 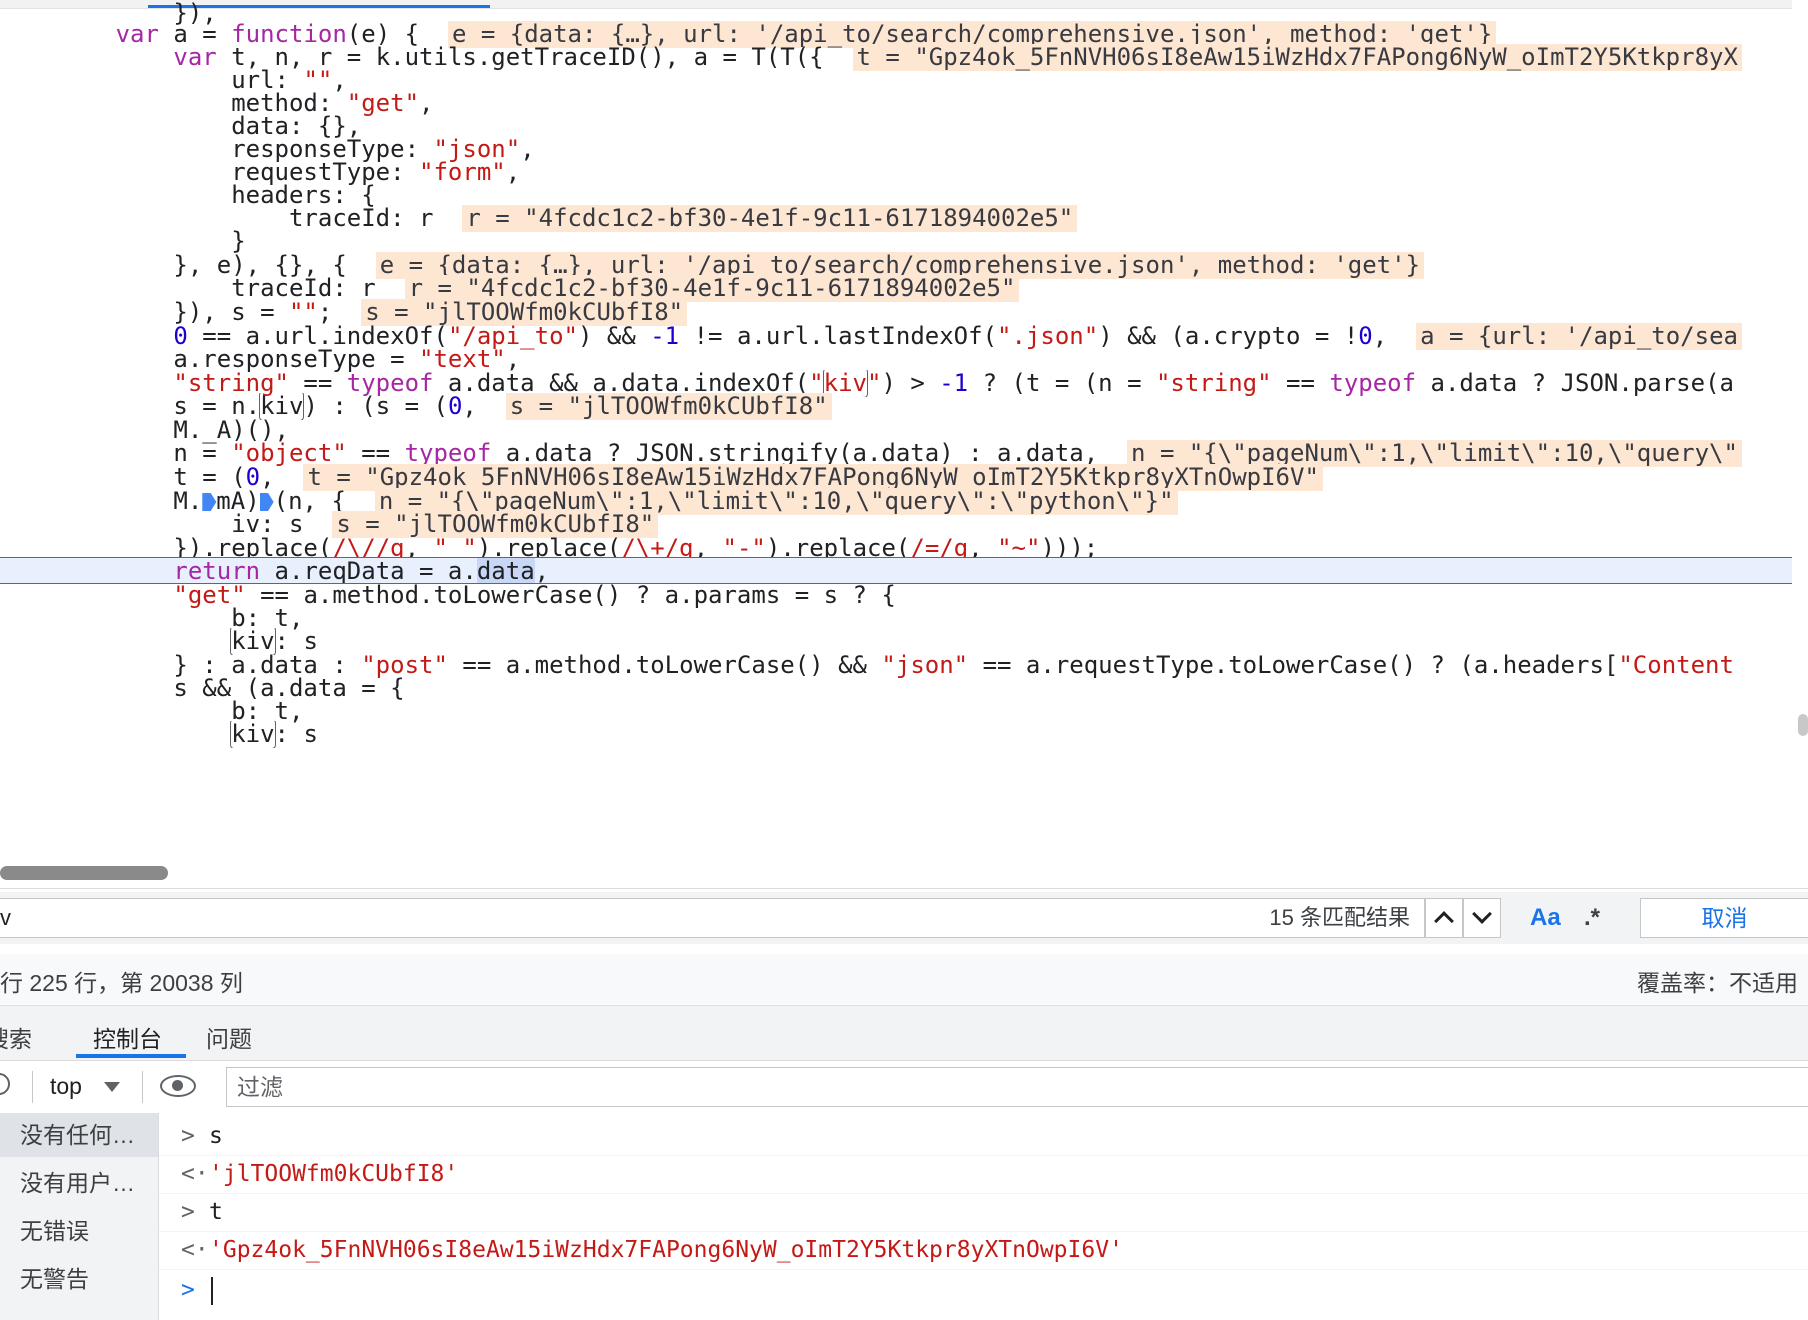 I want to click on context-selector: top, so click(x=66, y=1086).